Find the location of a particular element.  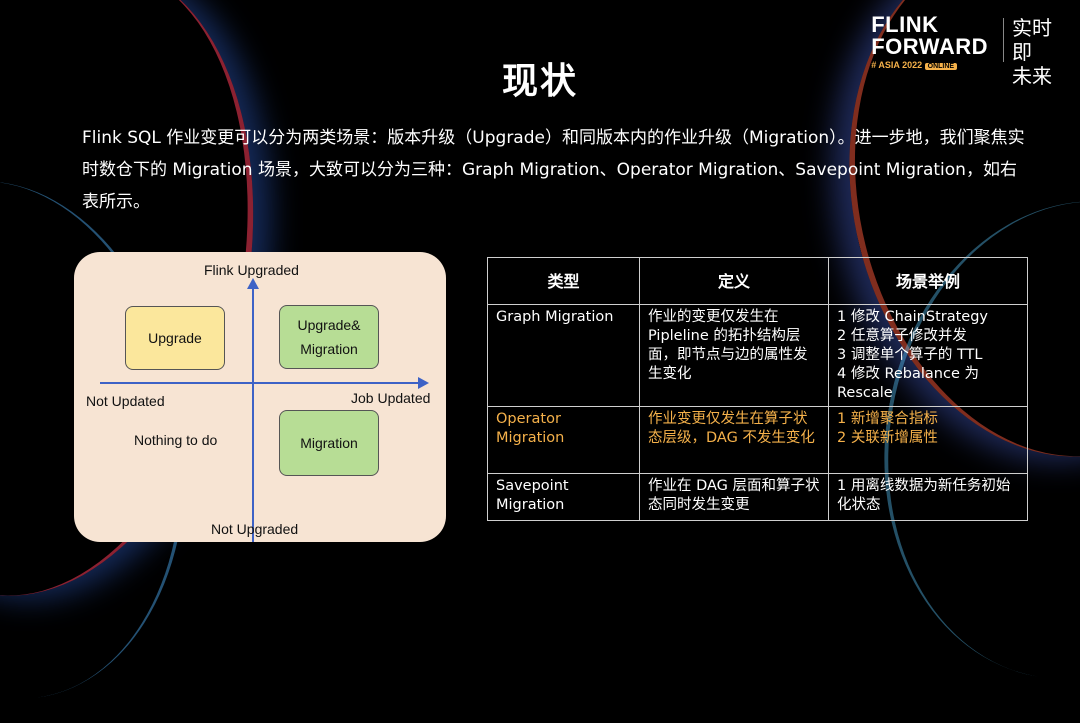

quadrant-top-label: Flink Upgraded is located at coordinates (251, 270).